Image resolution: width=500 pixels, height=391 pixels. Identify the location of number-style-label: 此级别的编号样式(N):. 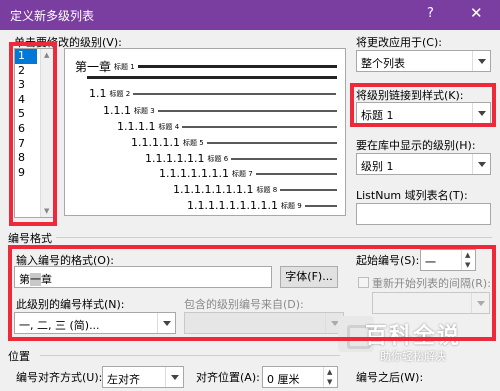
(70, 304).